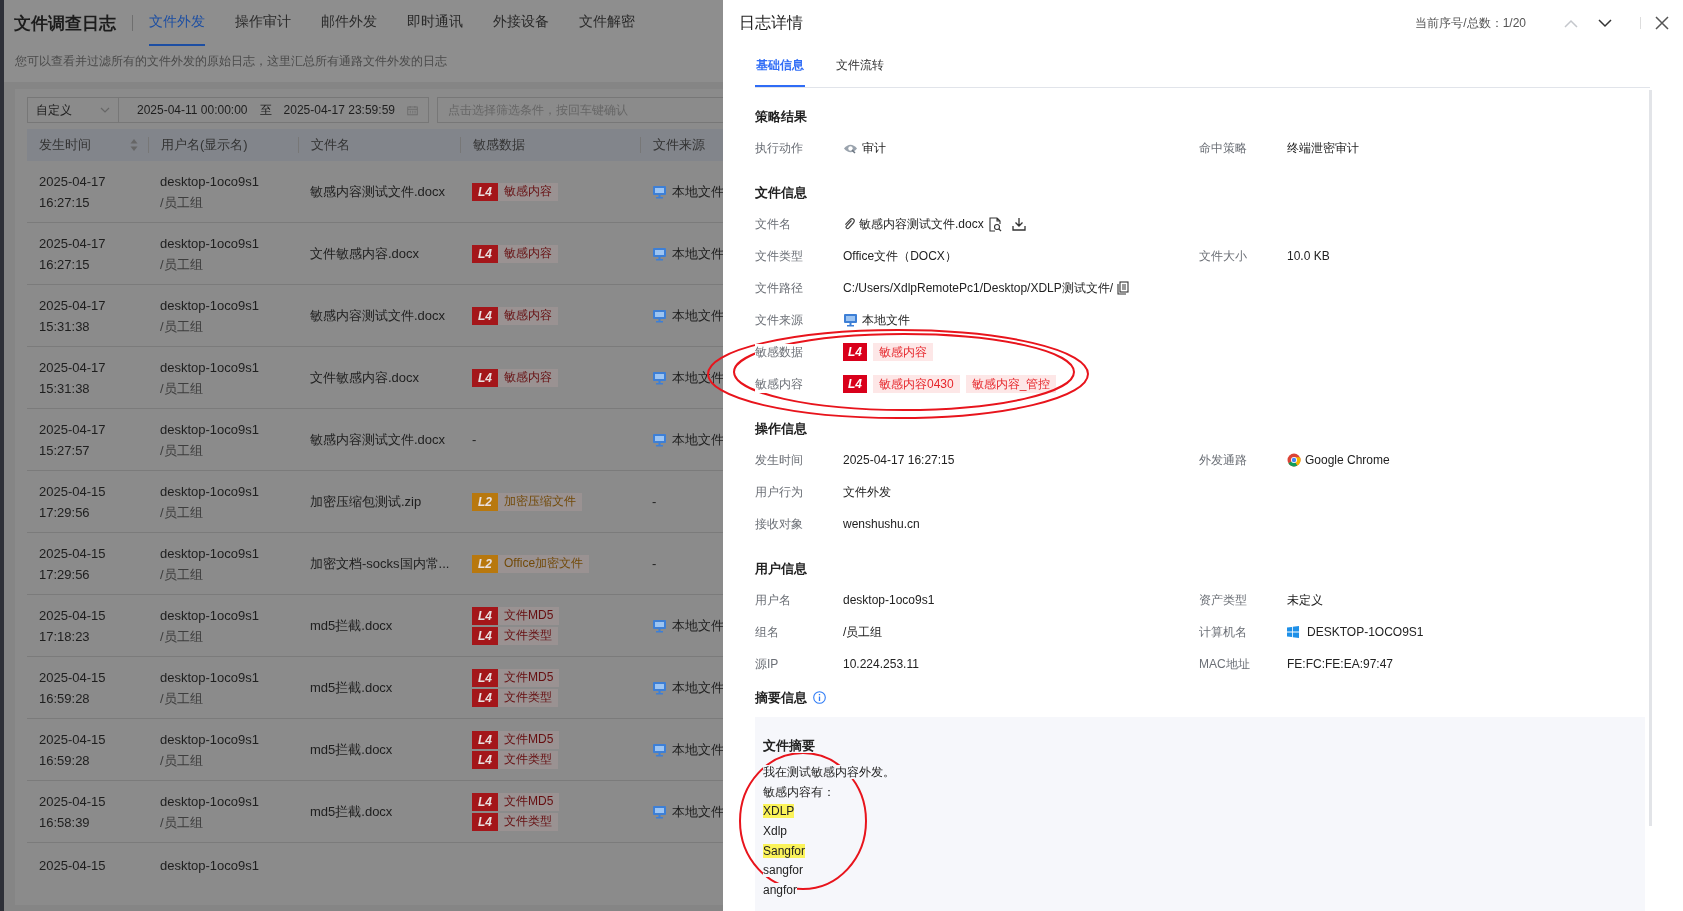 The width and height of the screenshot is (1683, 911). I want to click on field-label: 文件大小, so click(1223, 256).